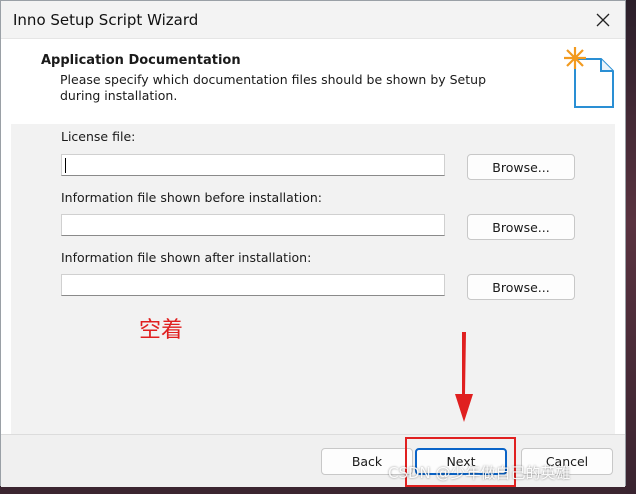  What do you see at coordinates (479, 473) in the screenshot?
I see `watermark: CSDN @少年做自己的英雄` at bounding box center [479, 473].